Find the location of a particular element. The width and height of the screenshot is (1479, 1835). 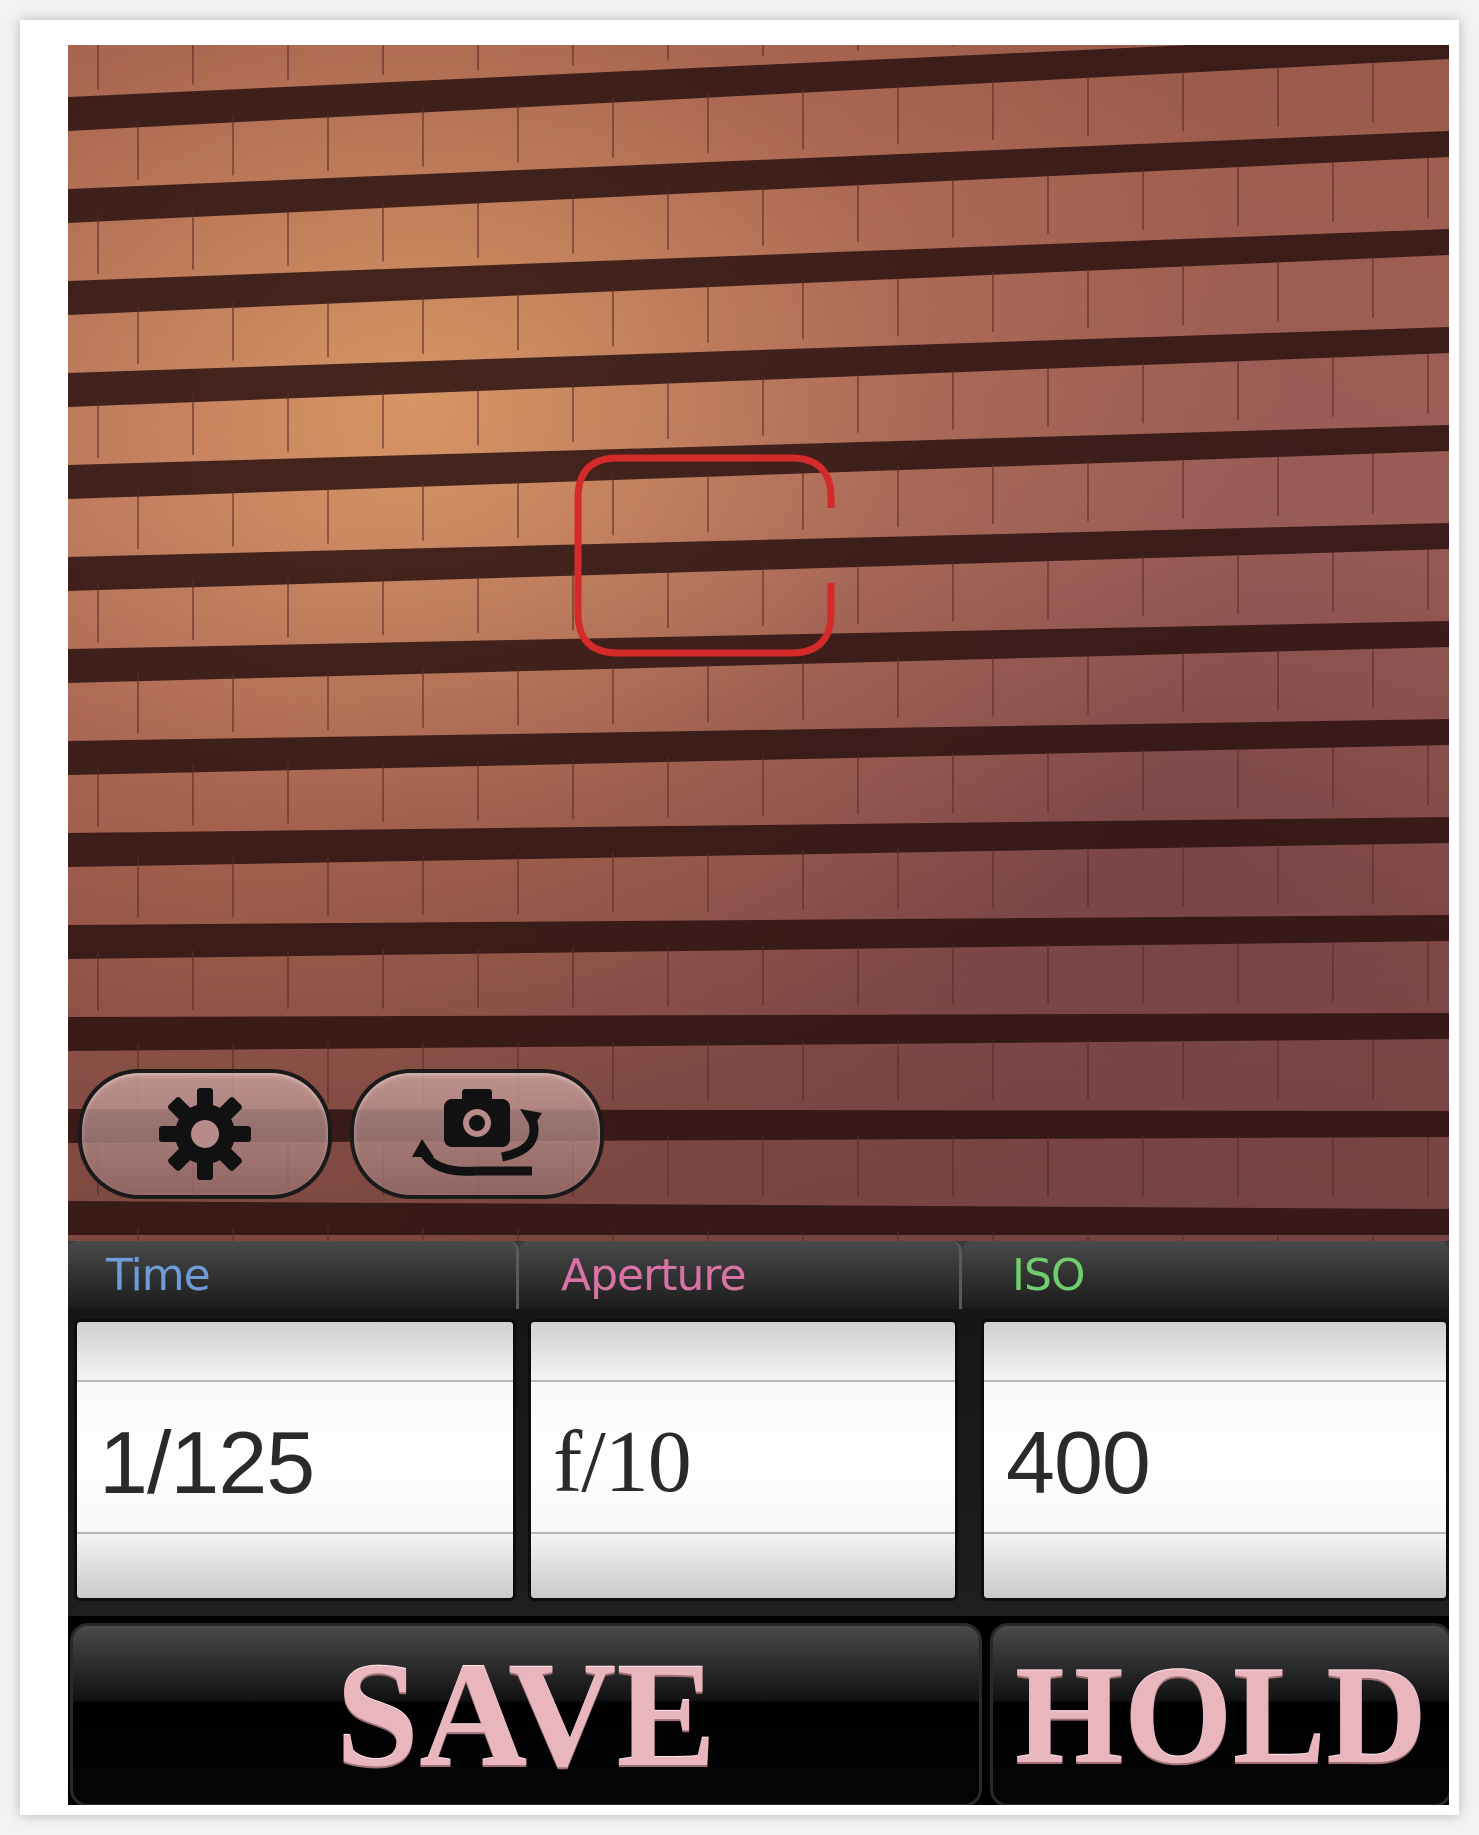

time-header: Time is located at coordinates (293, 1275).